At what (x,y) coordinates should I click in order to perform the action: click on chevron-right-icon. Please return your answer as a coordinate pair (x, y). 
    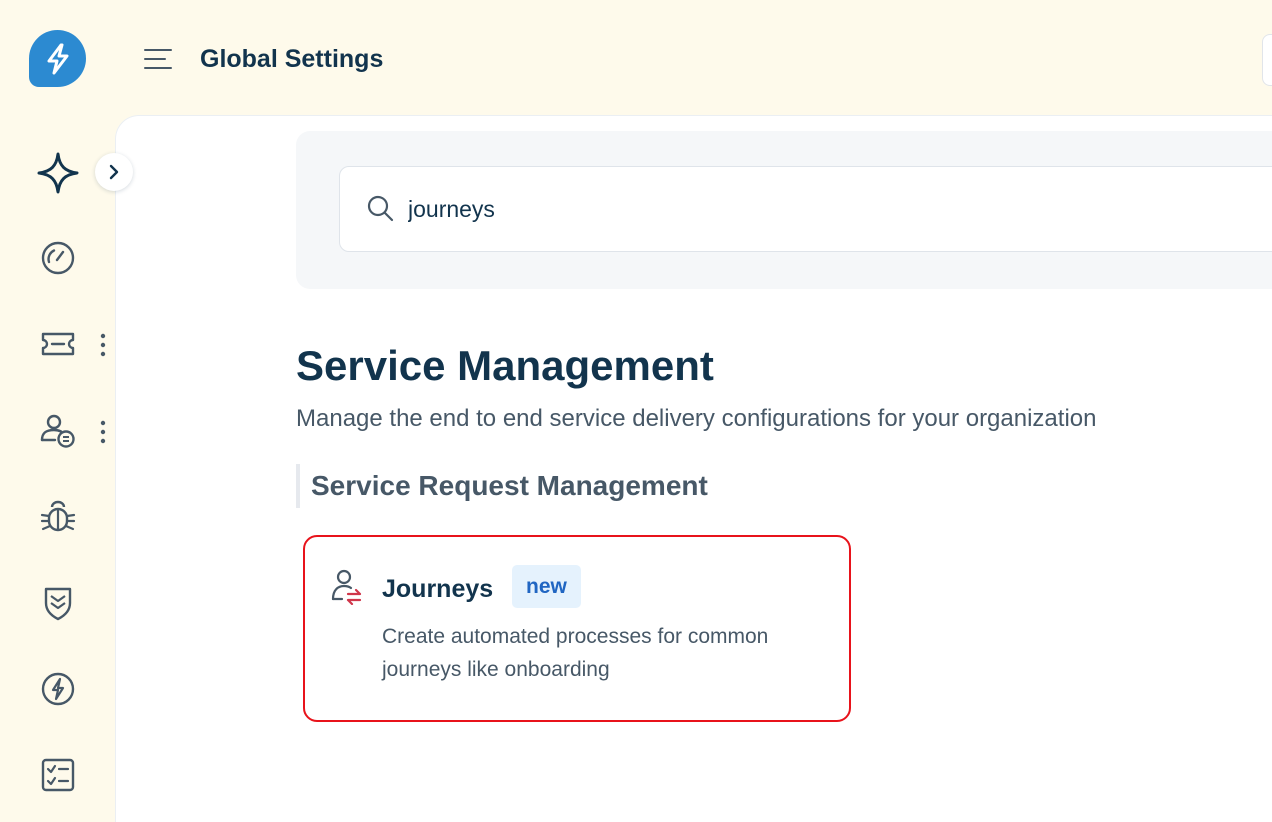
    Looking at the image, I should click on (114, 172).